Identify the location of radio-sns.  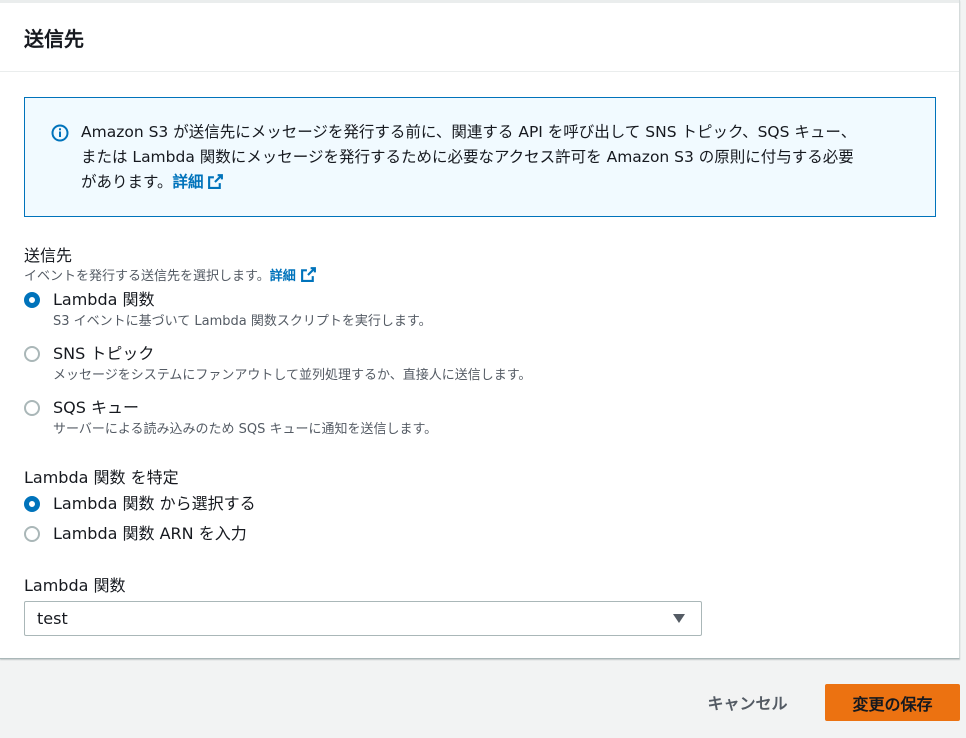
(32, 354).